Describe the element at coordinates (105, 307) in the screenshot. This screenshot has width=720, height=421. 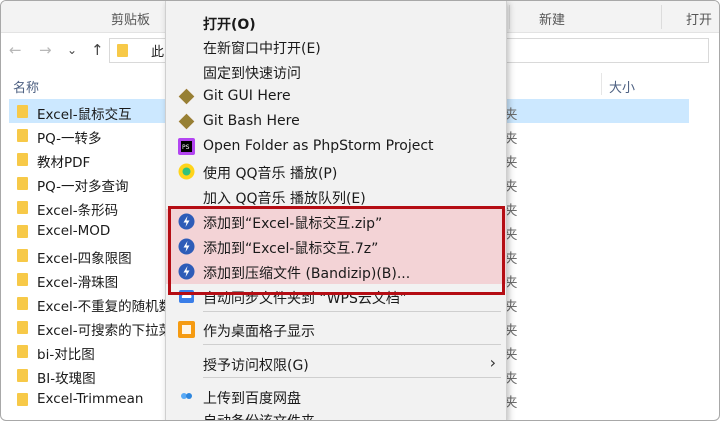
I see `file-name: Excel-不重复的随机数` at that location.